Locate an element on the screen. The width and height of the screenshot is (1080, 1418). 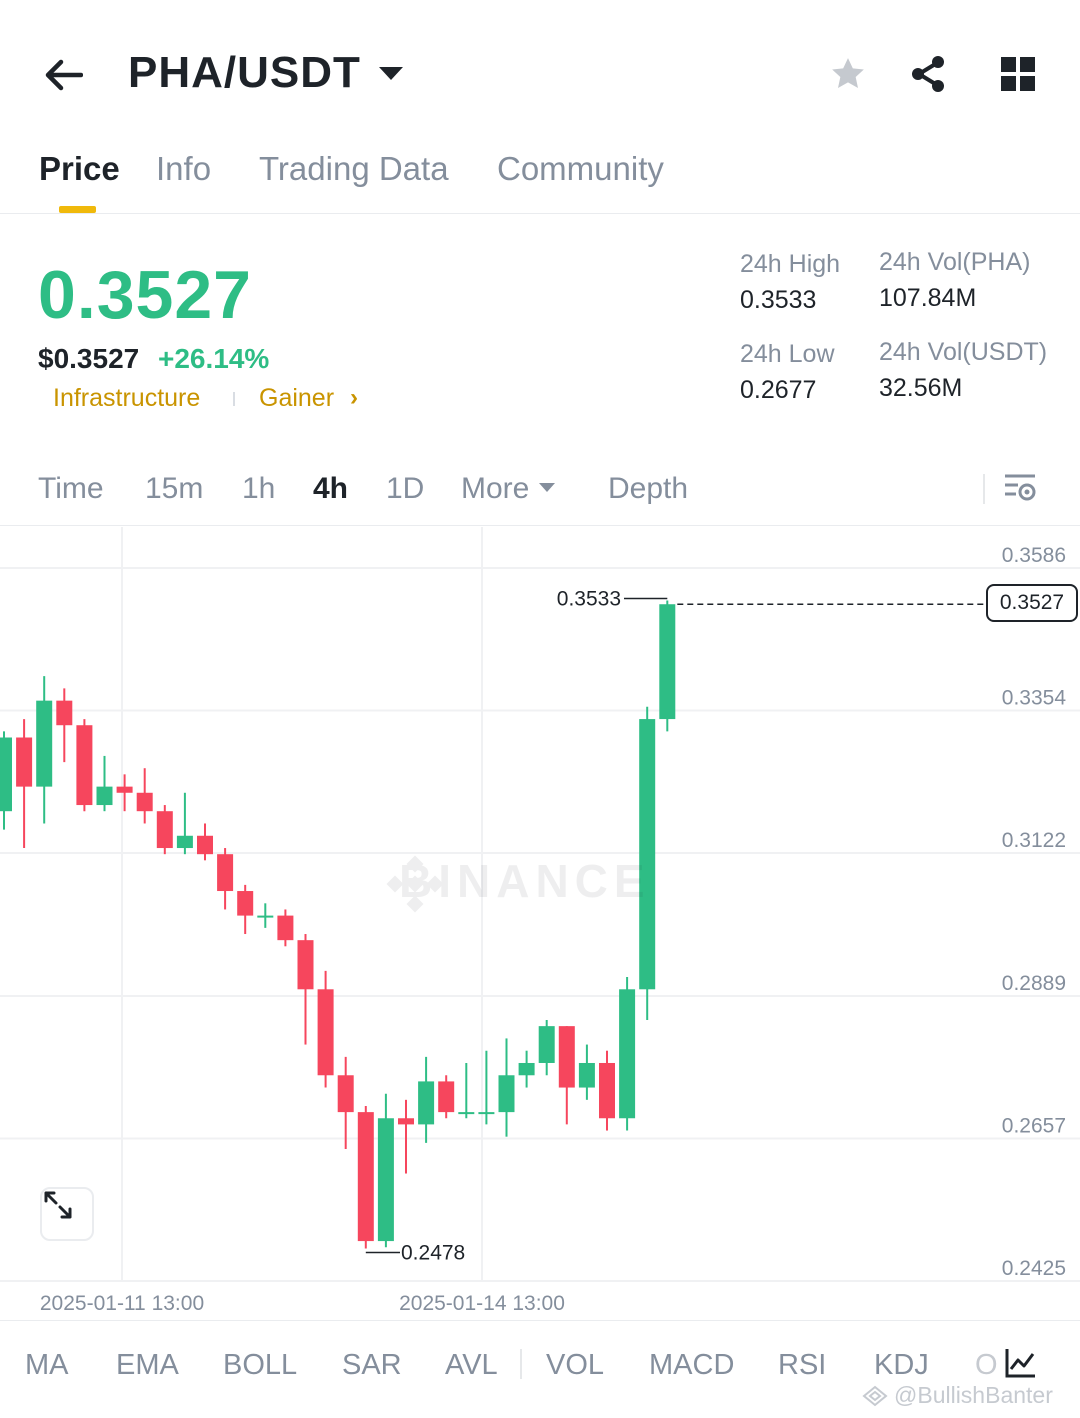
chart-settings-icon is located at coordinates (1020, 487).